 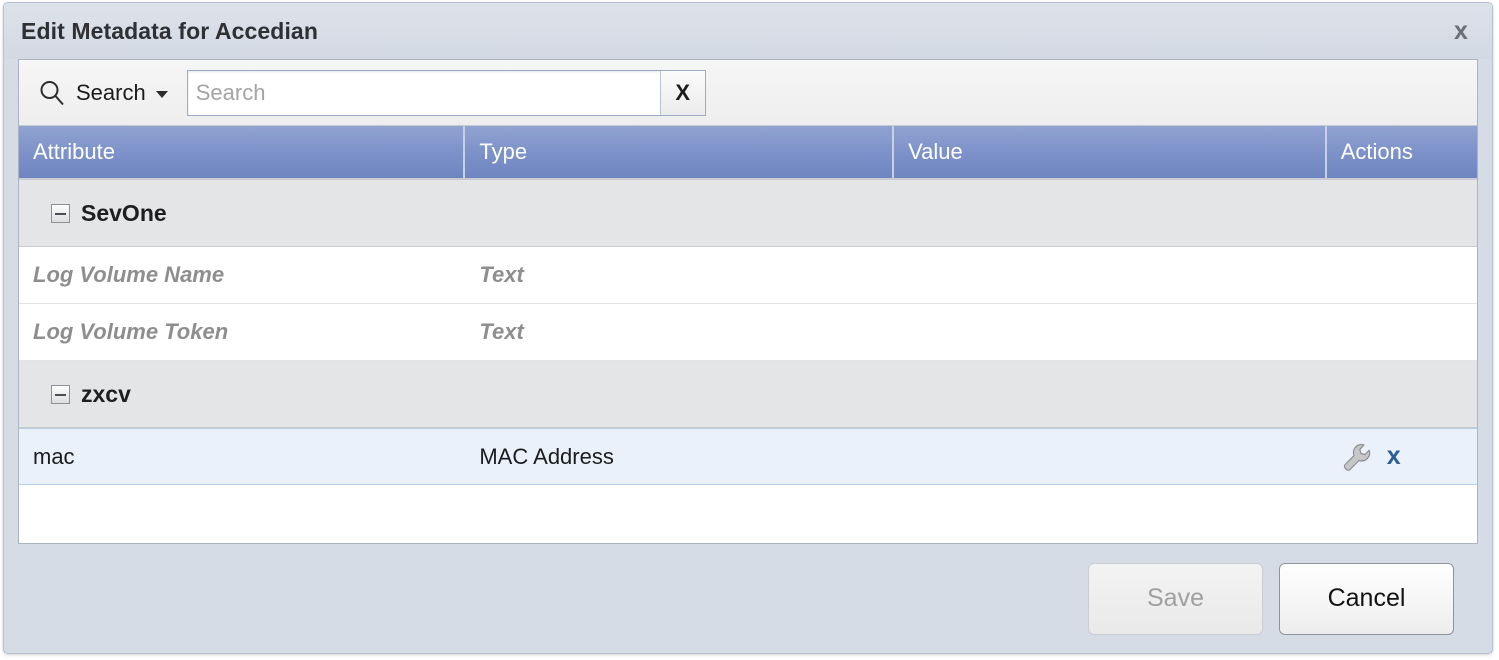 I want to click on cell-attribute: Log Volume Token, so click(x=131, y=331).